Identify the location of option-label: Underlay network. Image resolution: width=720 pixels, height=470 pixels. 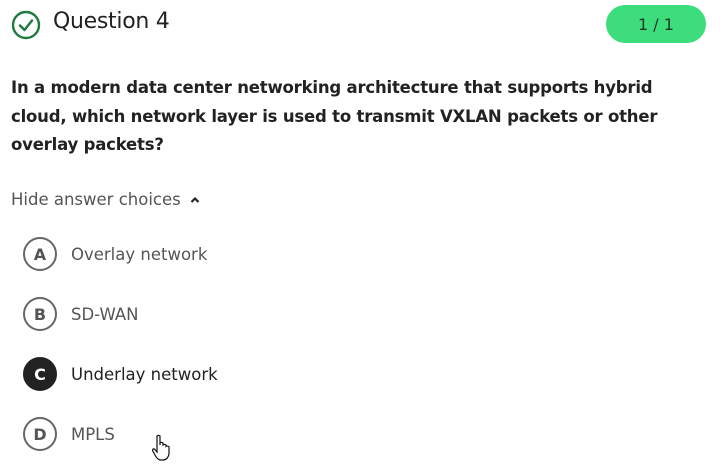
(144, 374).